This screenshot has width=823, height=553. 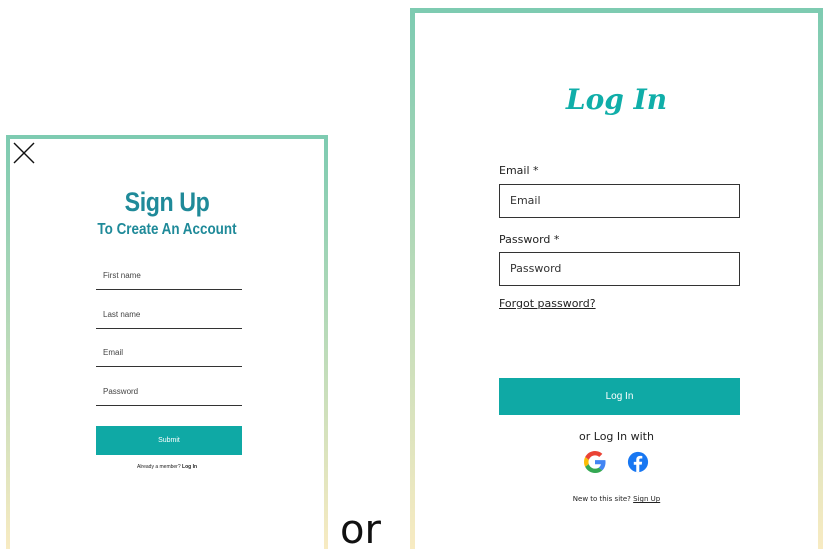 I want to click on login-button: Log In, so click(x=619, y=396).